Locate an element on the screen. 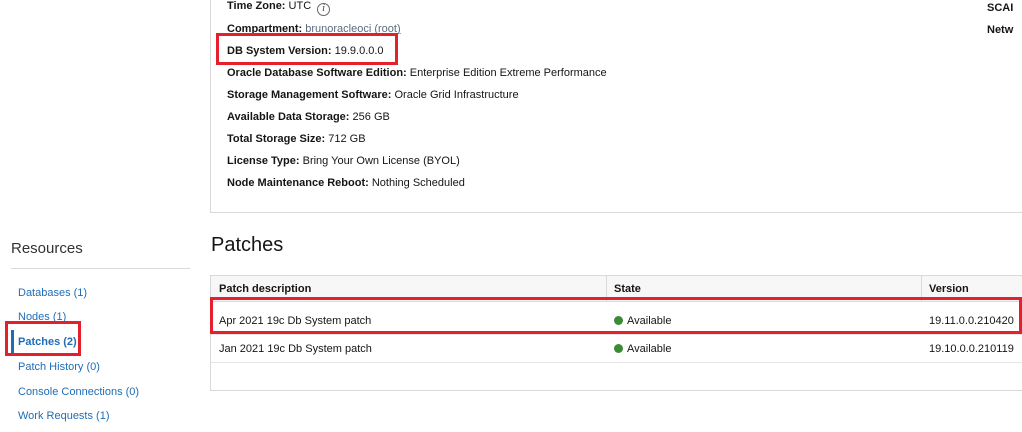 The width and height of the screenshot is (1022, 432). column-header-state: State is located at coordinates (627, 289).